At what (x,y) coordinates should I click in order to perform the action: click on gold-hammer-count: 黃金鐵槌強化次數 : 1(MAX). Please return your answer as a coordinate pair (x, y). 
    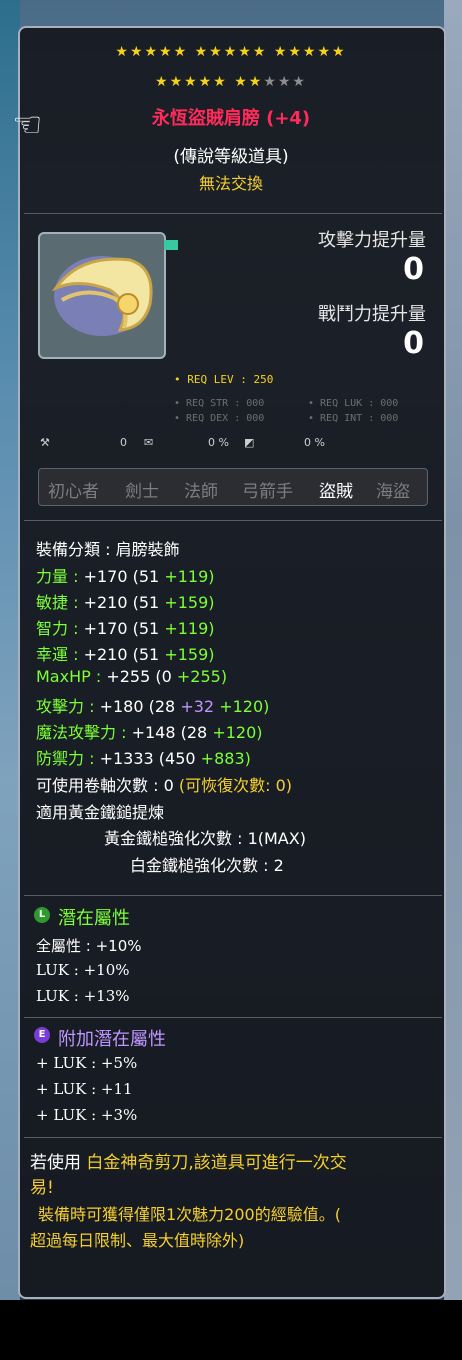
    Looking at the image, I should click on (205, 838).